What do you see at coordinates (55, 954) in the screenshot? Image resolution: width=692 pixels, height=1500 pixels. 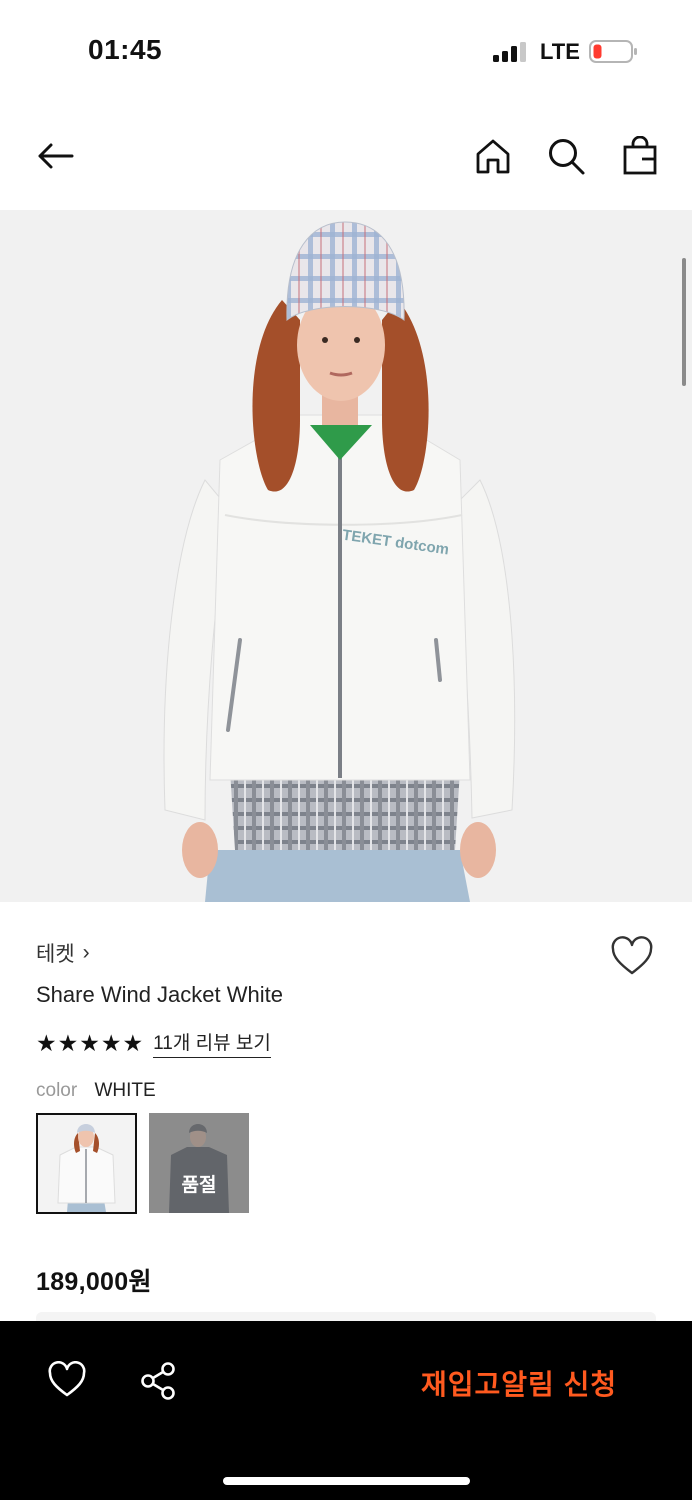 I see `brand-name: 테켓` at bounding box center [55, 954].